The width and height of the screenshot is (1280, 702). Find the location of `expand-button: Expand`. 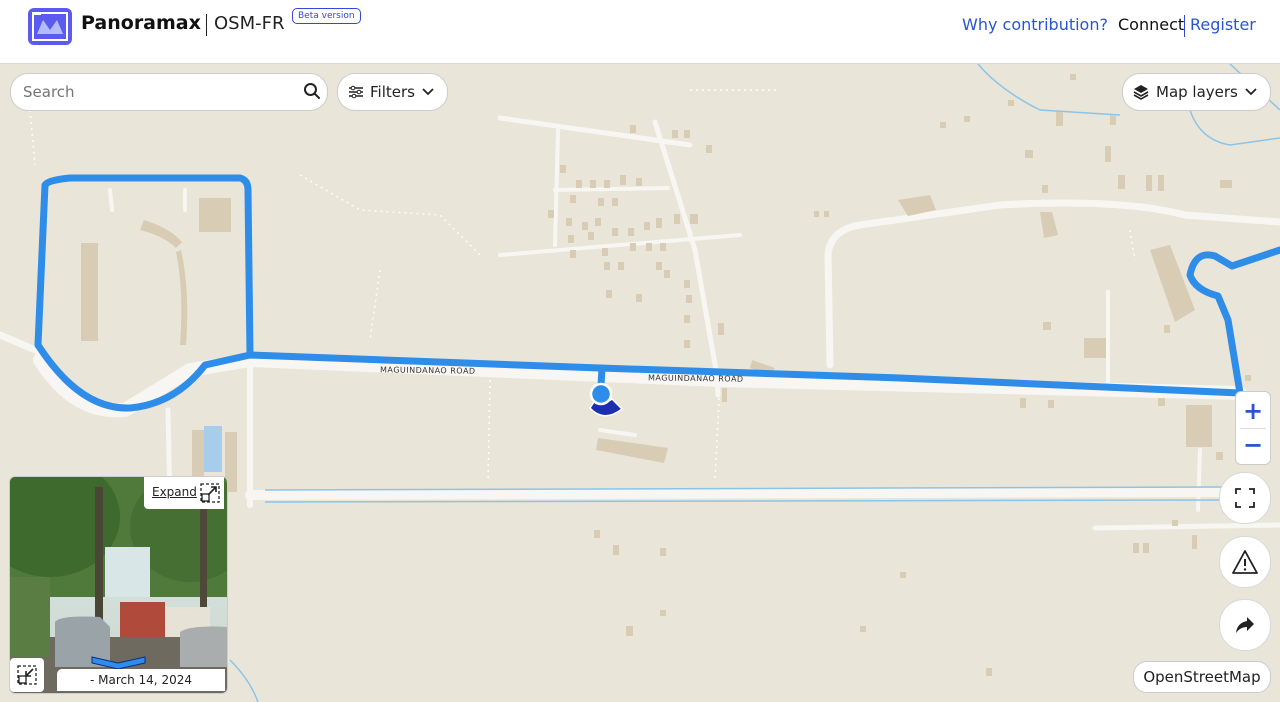

expand-button: Expand is located at coordinates (184, 493).